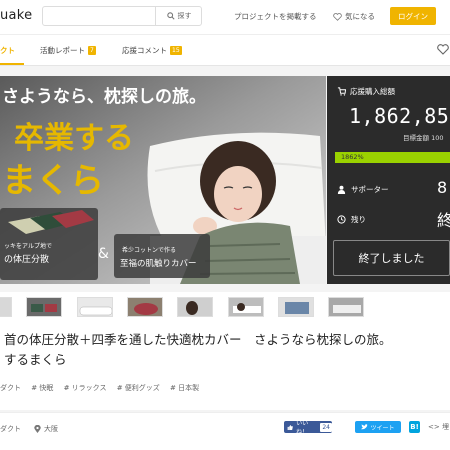  What do you see at coordinates (391, 258) in the screenshot?
I see `project-ended-button: 終了しました` at bounding box center [391, 258].